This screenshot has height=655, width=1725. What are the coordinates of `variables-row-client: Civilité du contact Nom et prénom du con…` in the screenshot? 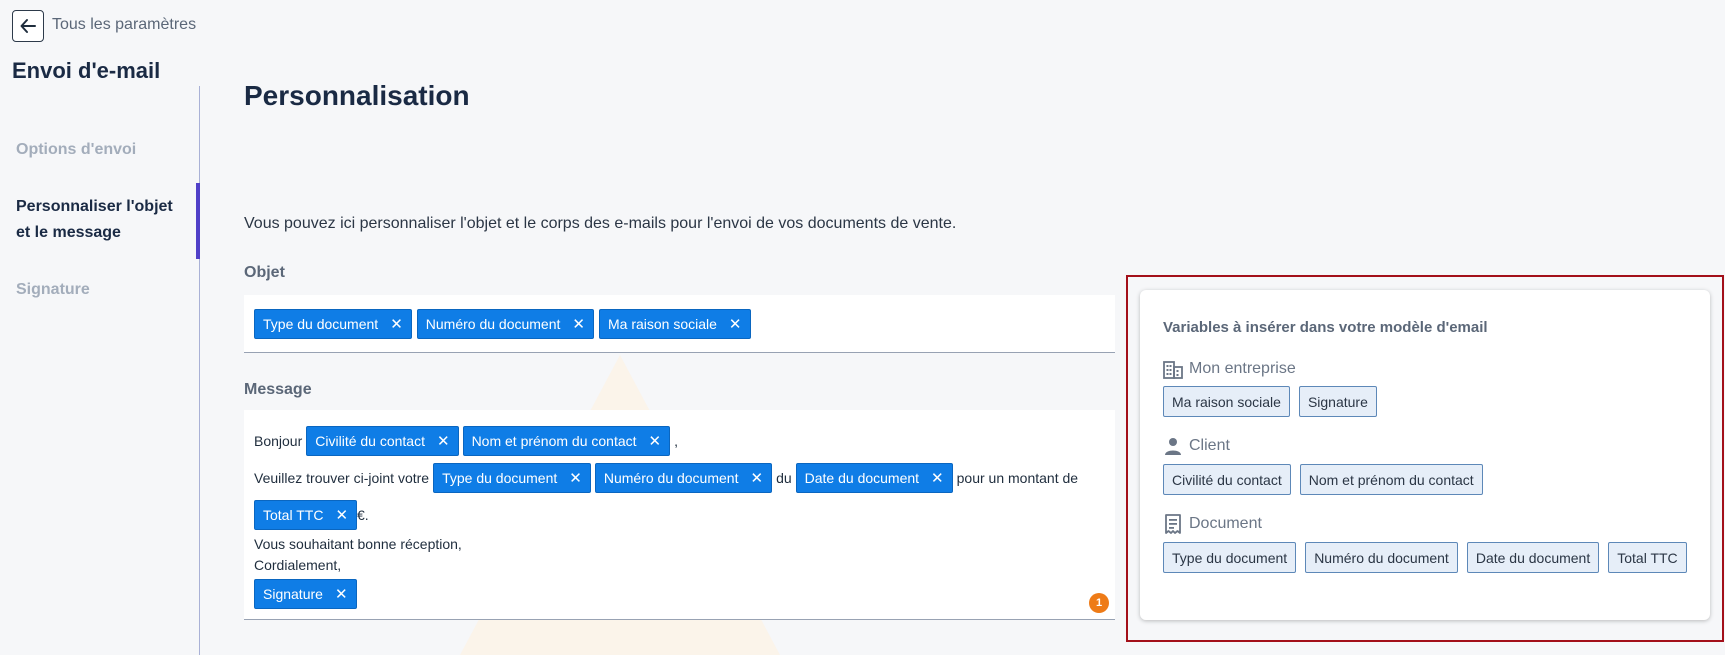 It's located at (1323, 479).